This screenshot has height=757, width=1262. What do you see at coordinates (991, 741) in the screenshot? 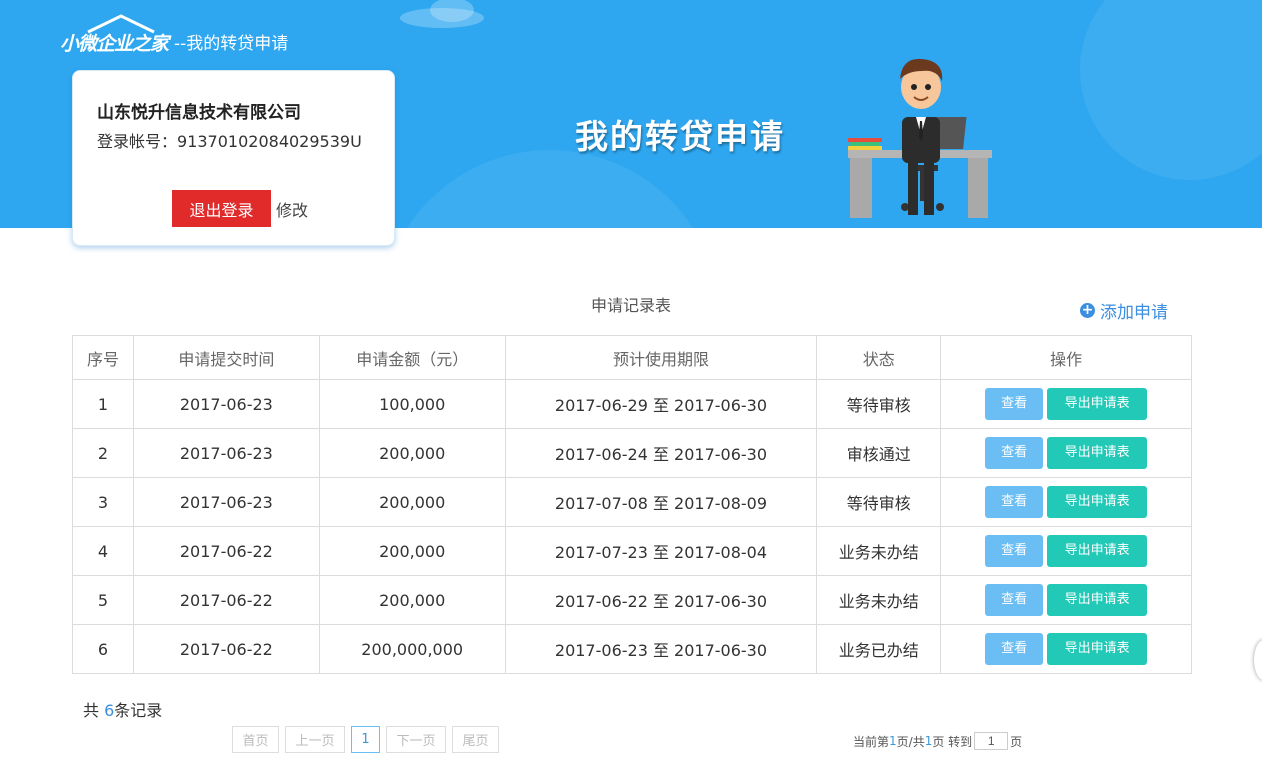
I see `goto-page-input` at bounding box center [991, 741].